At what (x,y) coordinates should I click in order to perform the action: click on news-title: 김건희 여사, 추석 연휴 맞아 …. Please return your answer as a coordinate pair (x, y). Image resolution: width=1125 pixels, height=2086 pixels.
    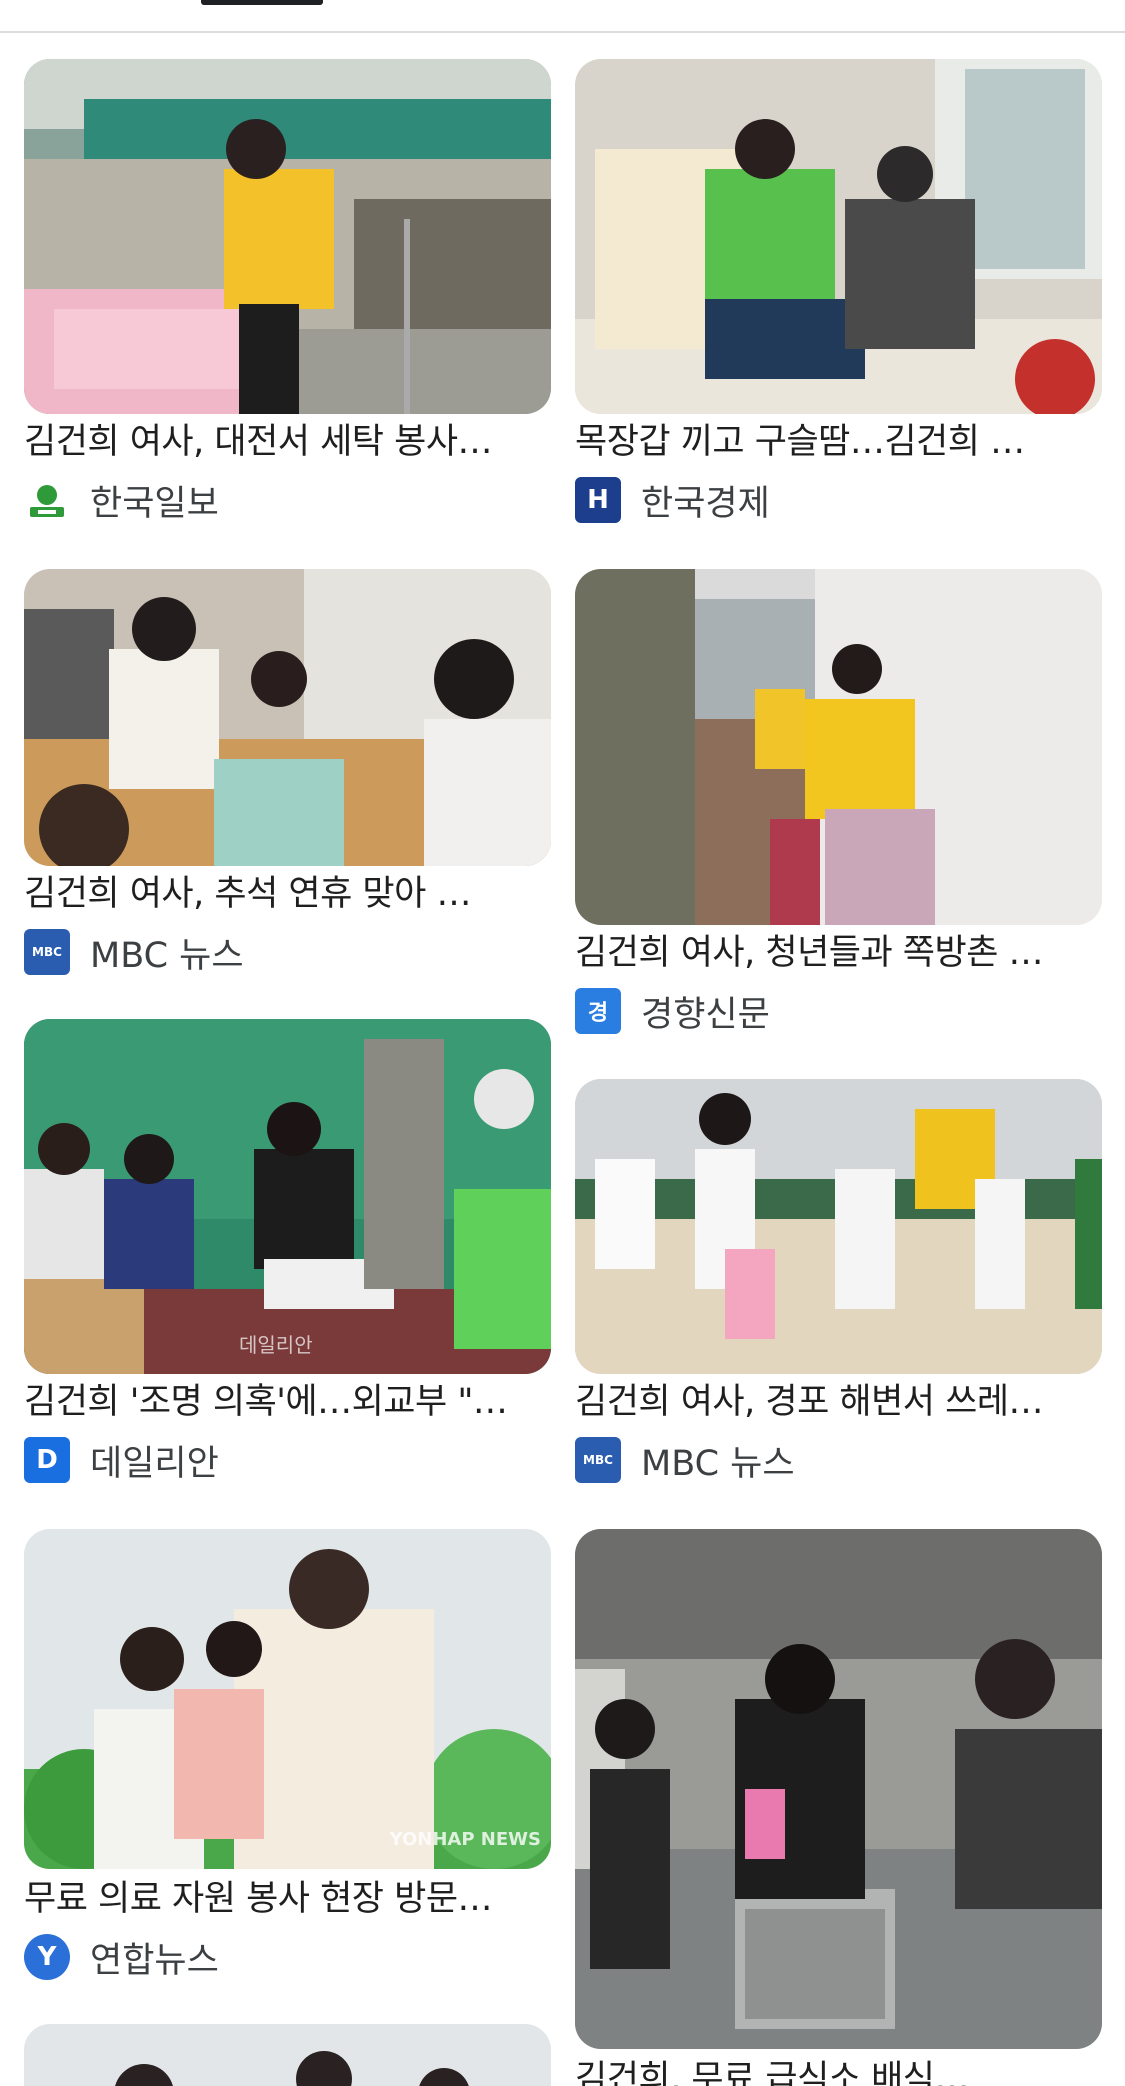
    Looking at the image, I should click on (287, 894).